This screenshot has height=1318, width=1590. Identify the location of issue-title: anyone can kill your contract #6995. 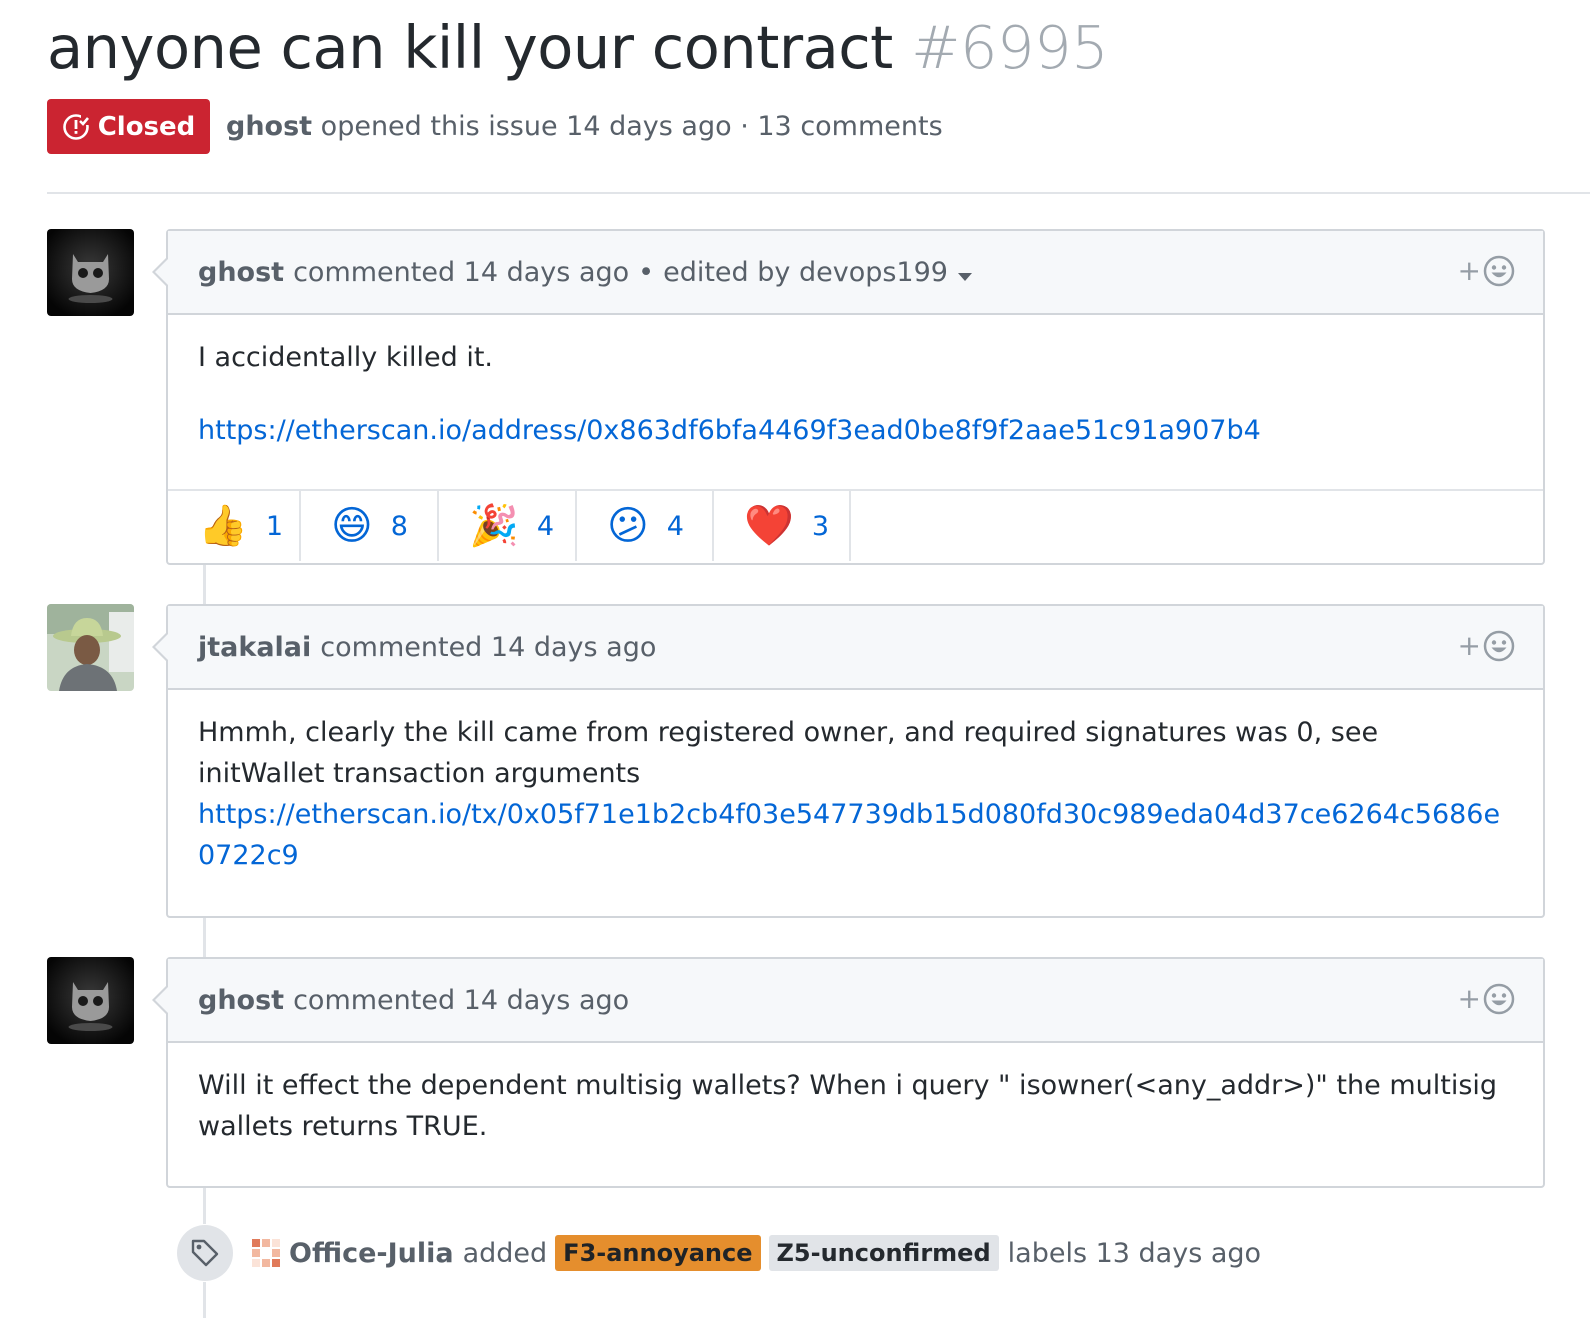
(578, 48).